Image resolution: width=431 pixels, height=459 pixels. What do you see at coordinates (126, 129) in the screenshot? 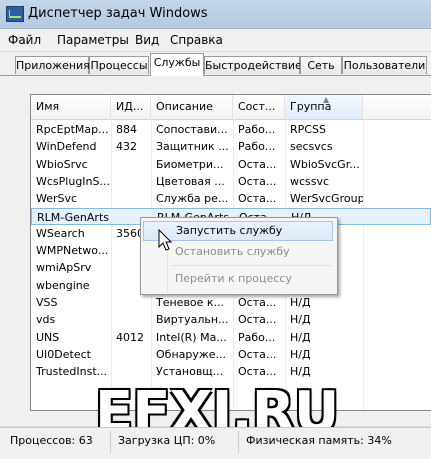
I see `cell-pid: 884` at bounding box center [126, 129].